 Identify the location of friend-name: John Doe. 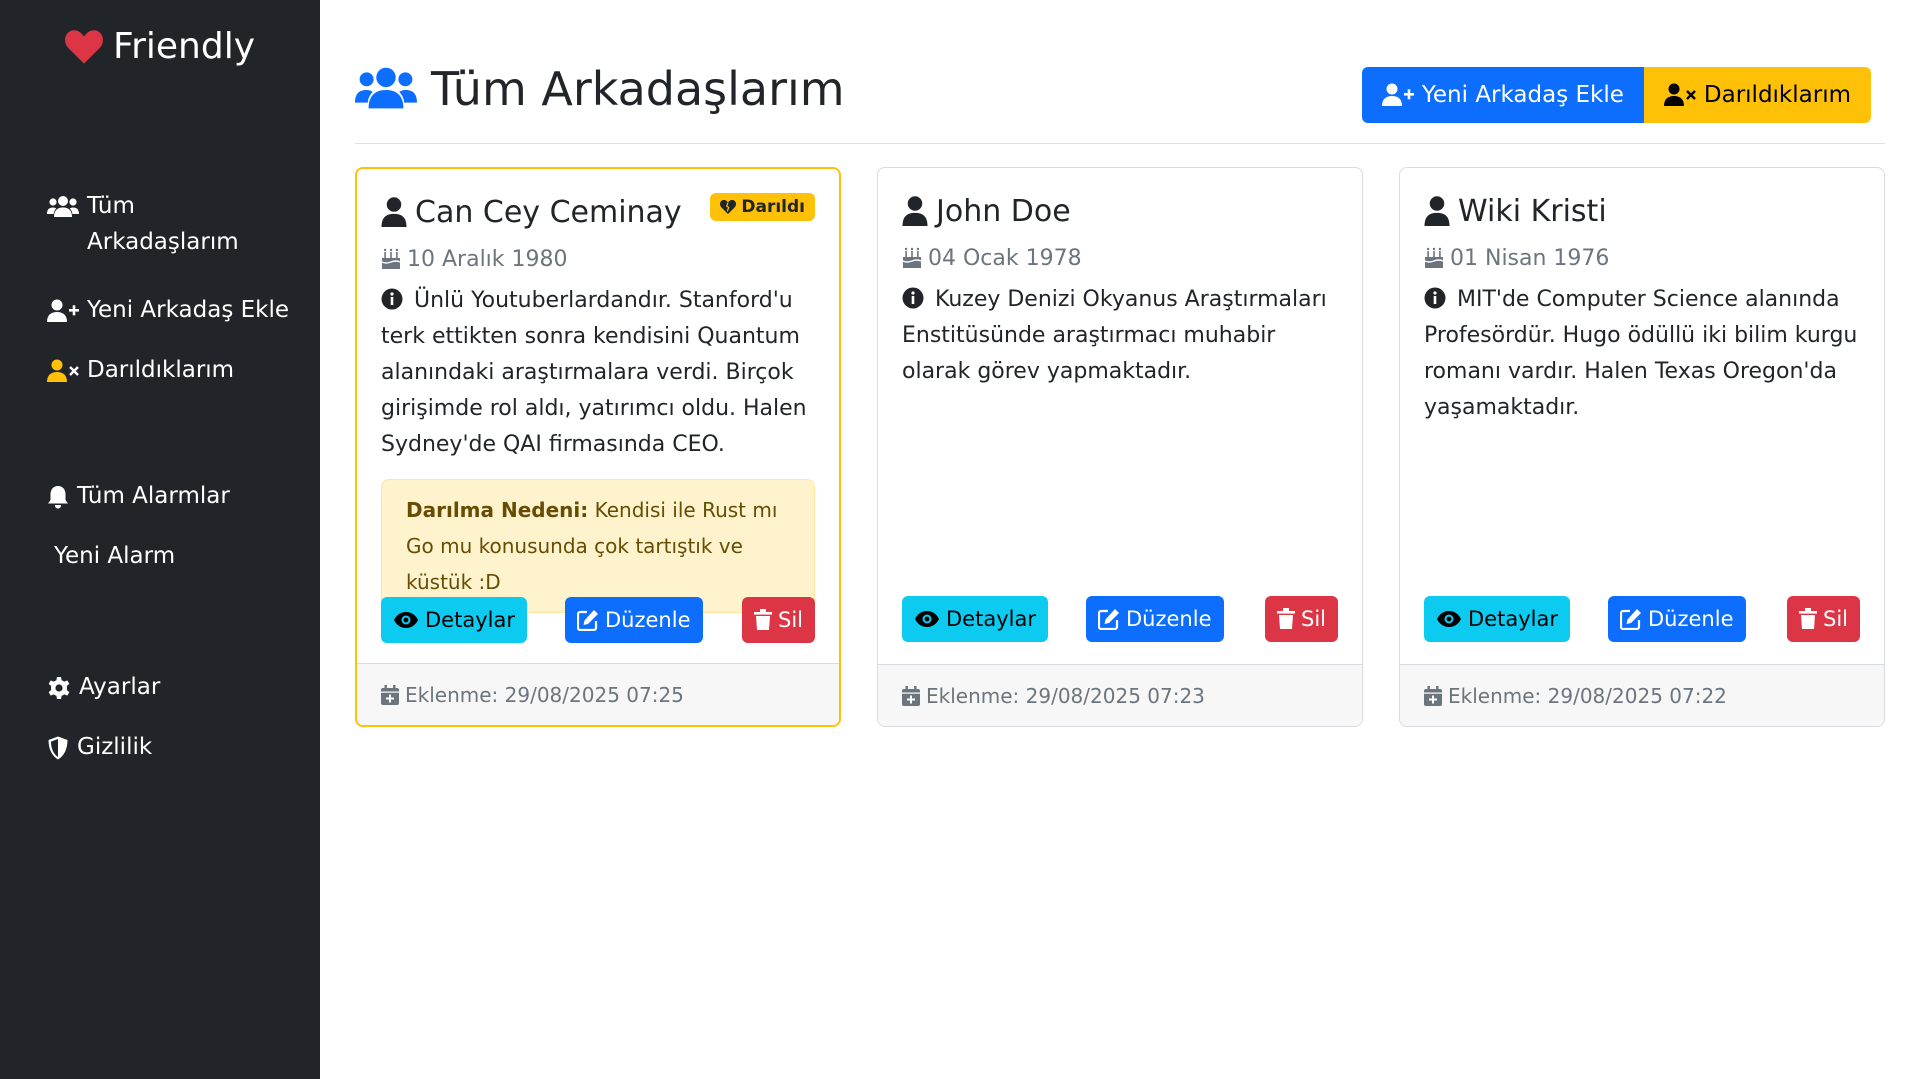
(1120, 211).